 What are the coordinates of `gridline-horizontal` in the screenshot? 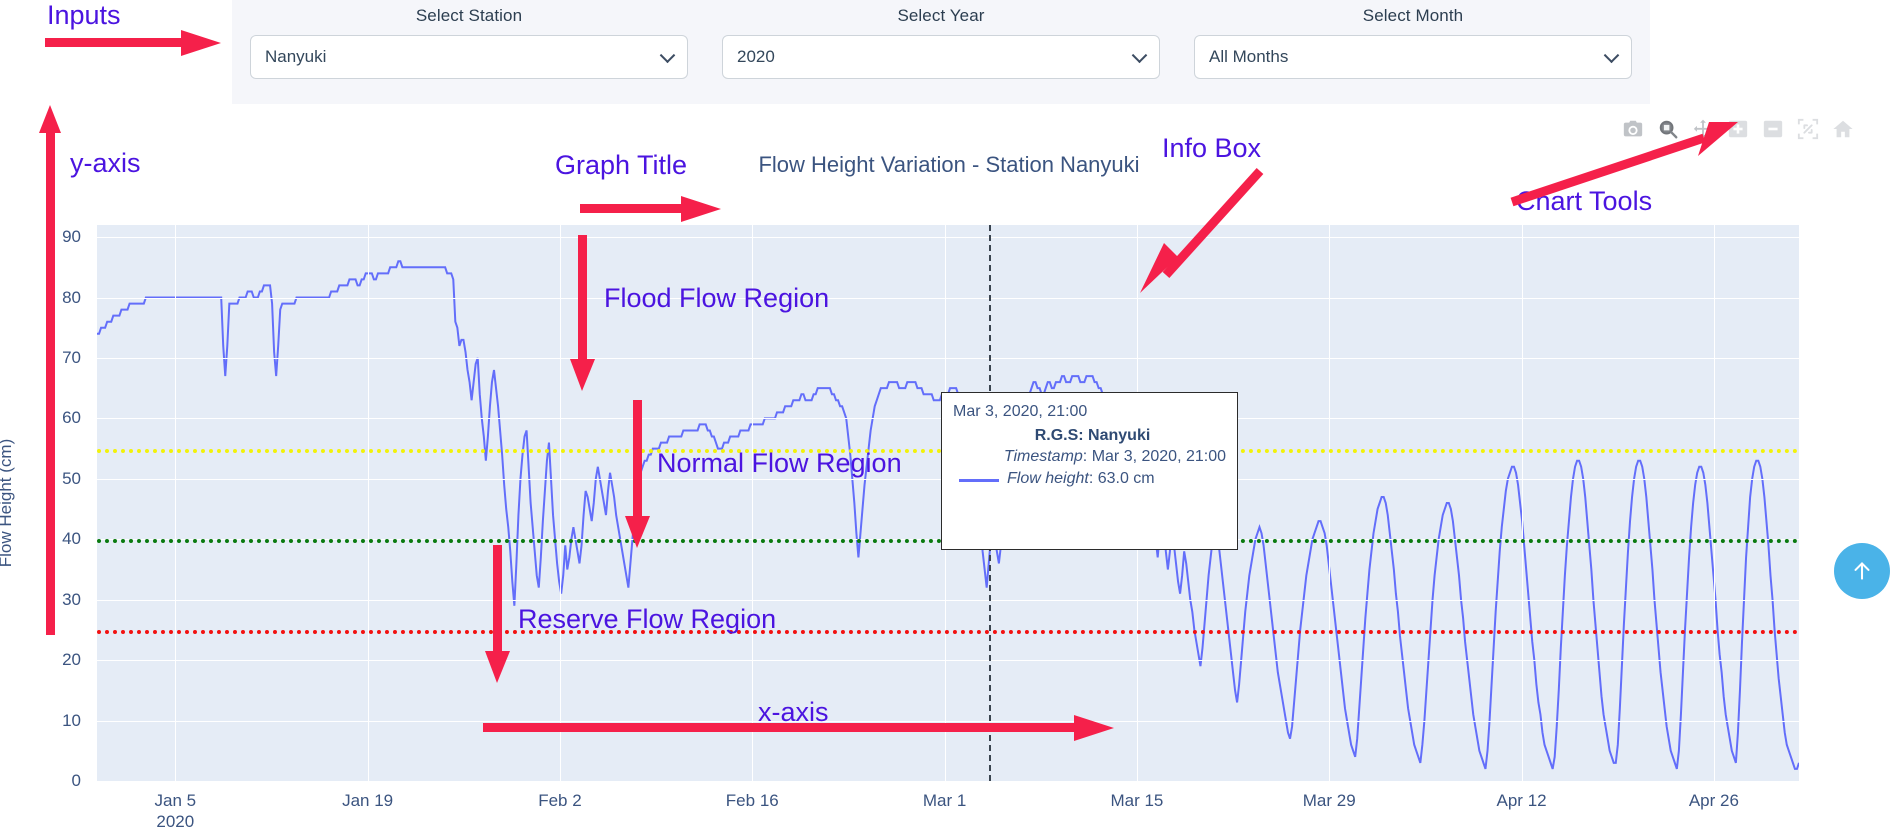 It's located at (948, 781).